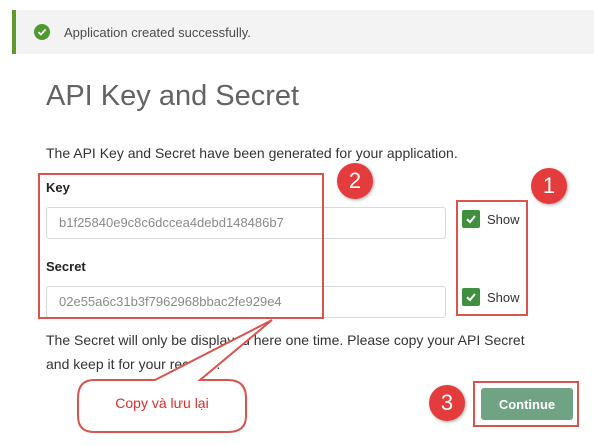 The width and height of the screenshot is (594, 445). Describe the element at coordinates (162, 403) in the screenshot. I see `callout-text: Copy và lưu lại` at that location.